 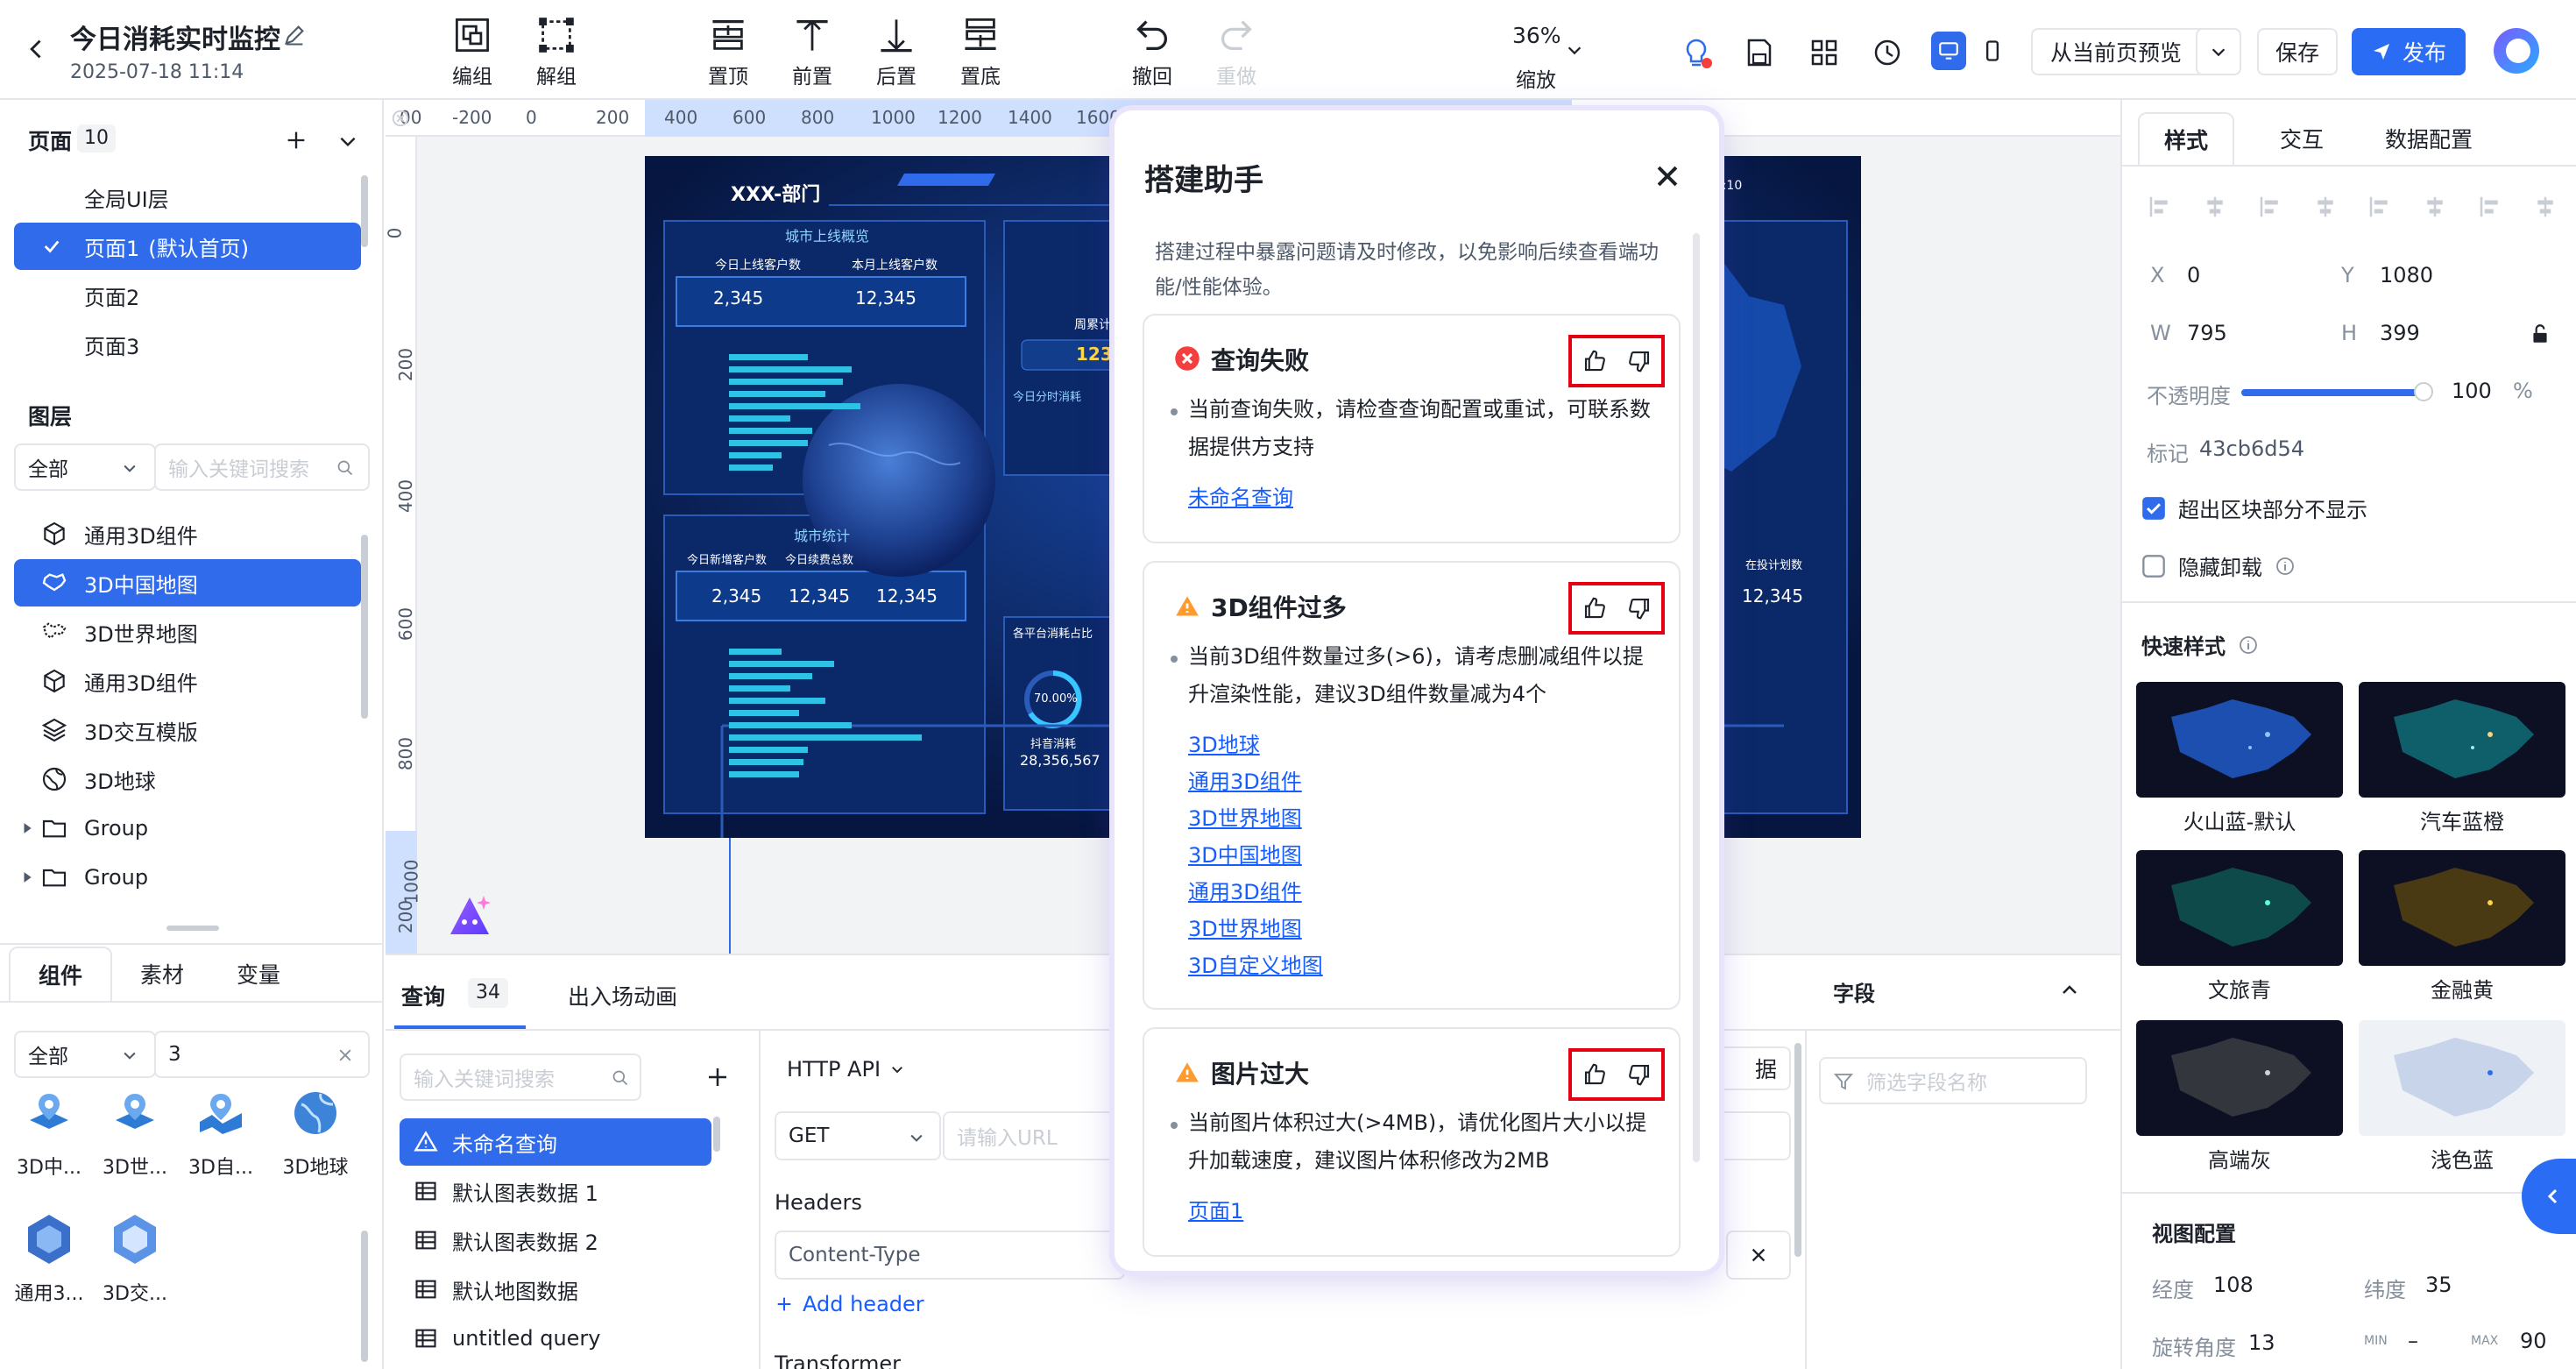 I want to click on issue-link: 未命名查询, so click(x=1240, y=495).